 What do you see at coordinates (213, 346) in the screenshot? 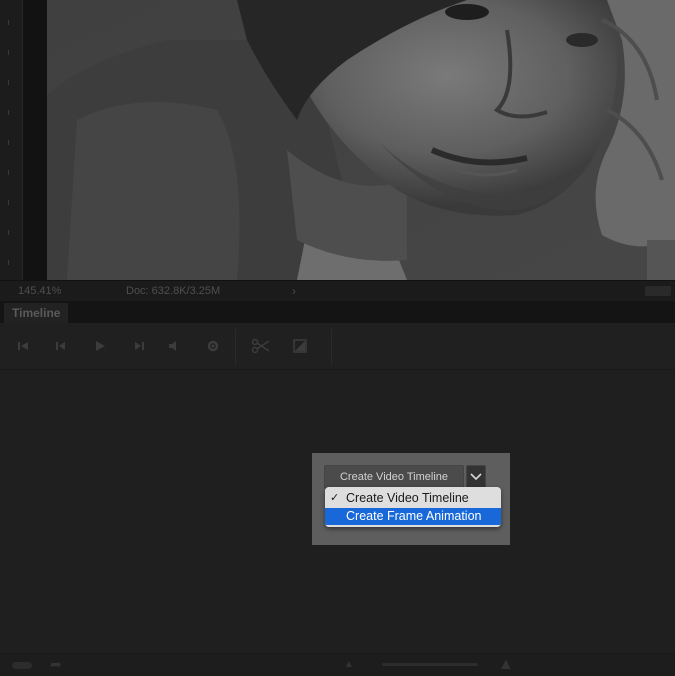
I see `settings-icon` at bounding box center [213, 346].